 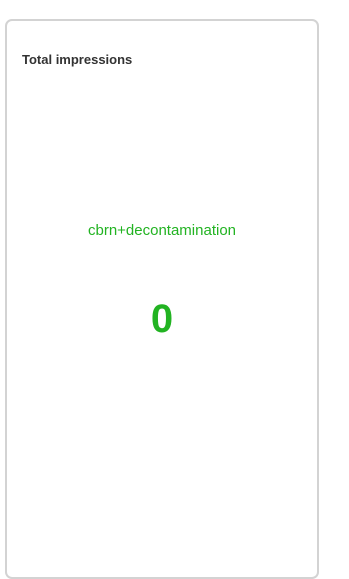 What do you see at coordinates (161, 230) in the screenshot?
I see `metric-label: cbrn+decontamination` at bounding box center [161, 230].